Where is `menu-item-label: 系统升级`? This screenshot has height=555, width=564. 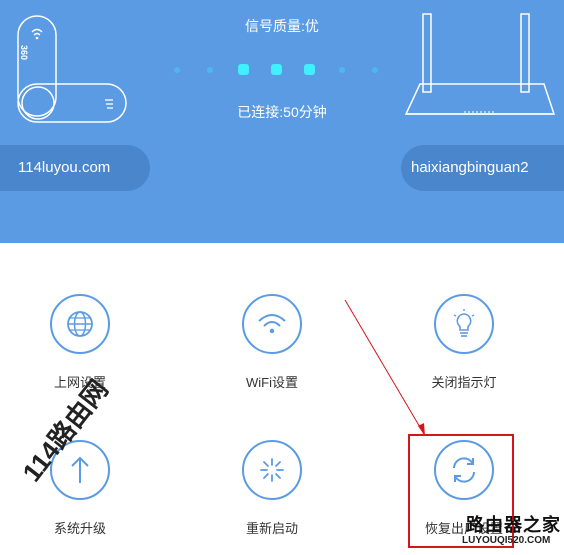 menu-item-label: 系统升级 is located at coordinates (79, 528).